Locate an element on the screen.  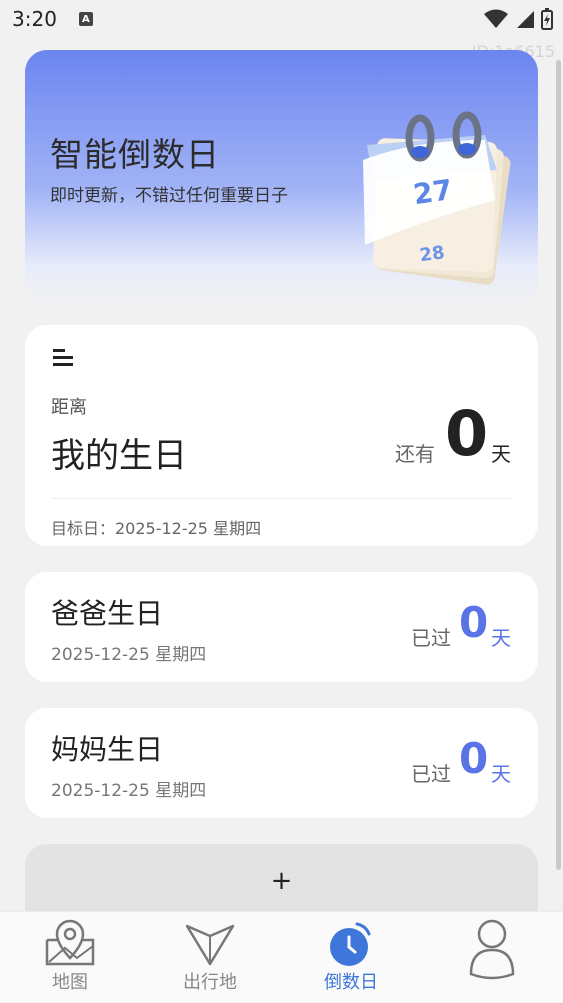
calendar-number: 27 is located at coordinates (432, 192).